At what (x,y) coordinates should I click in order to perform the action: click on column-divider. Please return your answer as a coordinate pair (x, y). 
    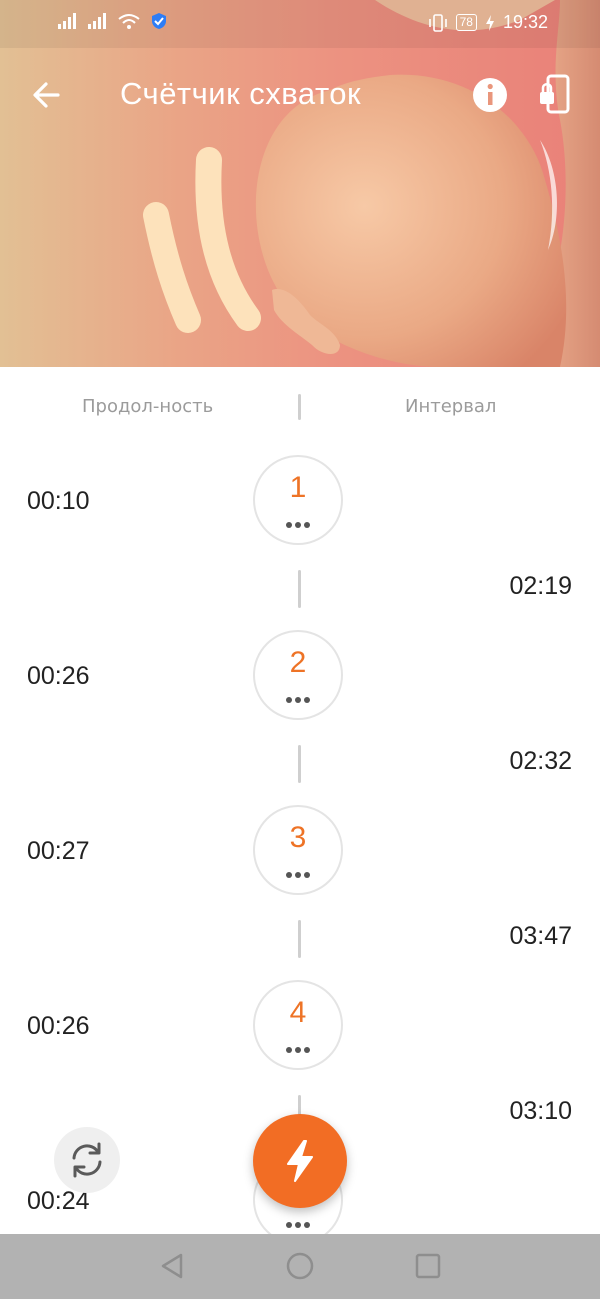
    Looking at the image, I should click on (299, 407).